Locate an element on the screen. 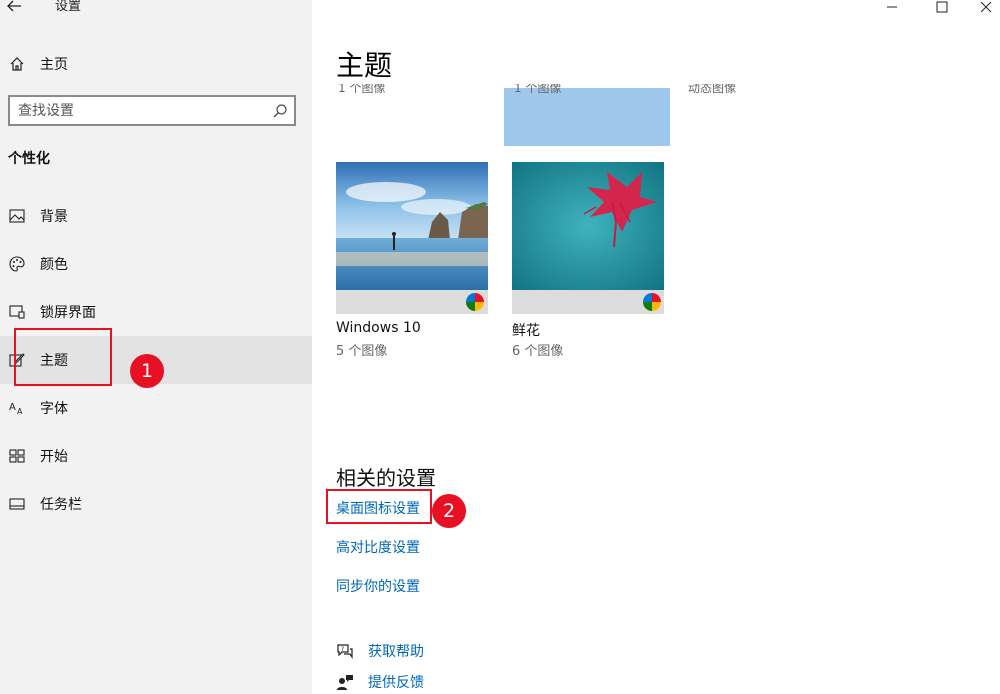 The height and width of the screenshot is (694, 1000). sync-settings-link: 同步你的设置 is located at coordinates (378, 586).